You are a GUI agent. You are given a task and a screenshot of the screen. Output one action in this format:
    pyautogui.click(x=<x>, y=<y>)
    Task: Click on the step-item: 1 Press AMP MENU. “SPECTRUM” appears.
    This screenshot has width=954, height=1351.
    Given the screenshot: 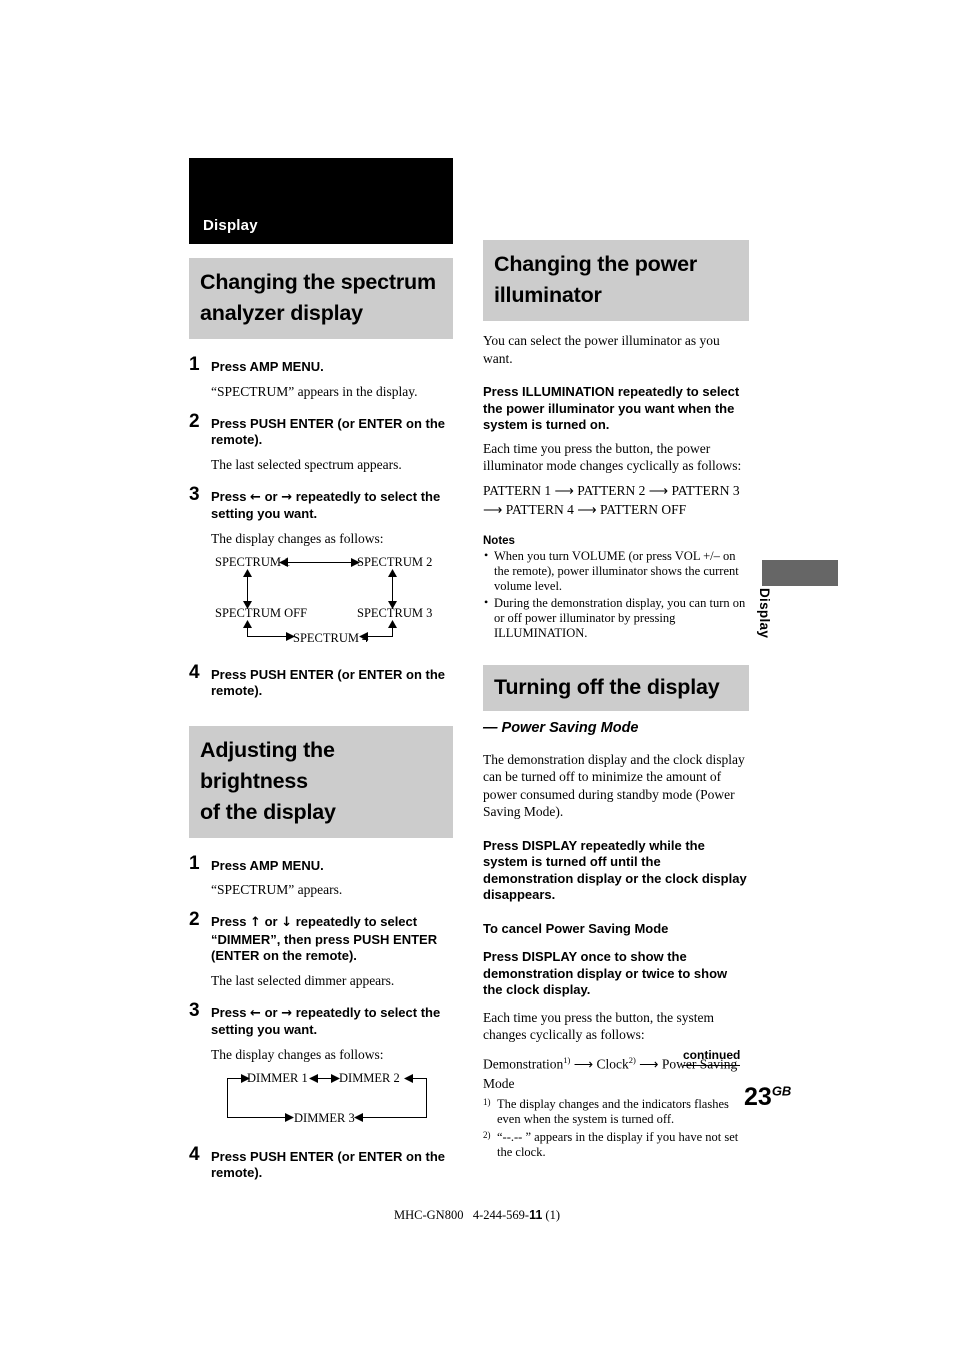 What is the action you would take?
    pyautogui.click(x=321, y=876)
    